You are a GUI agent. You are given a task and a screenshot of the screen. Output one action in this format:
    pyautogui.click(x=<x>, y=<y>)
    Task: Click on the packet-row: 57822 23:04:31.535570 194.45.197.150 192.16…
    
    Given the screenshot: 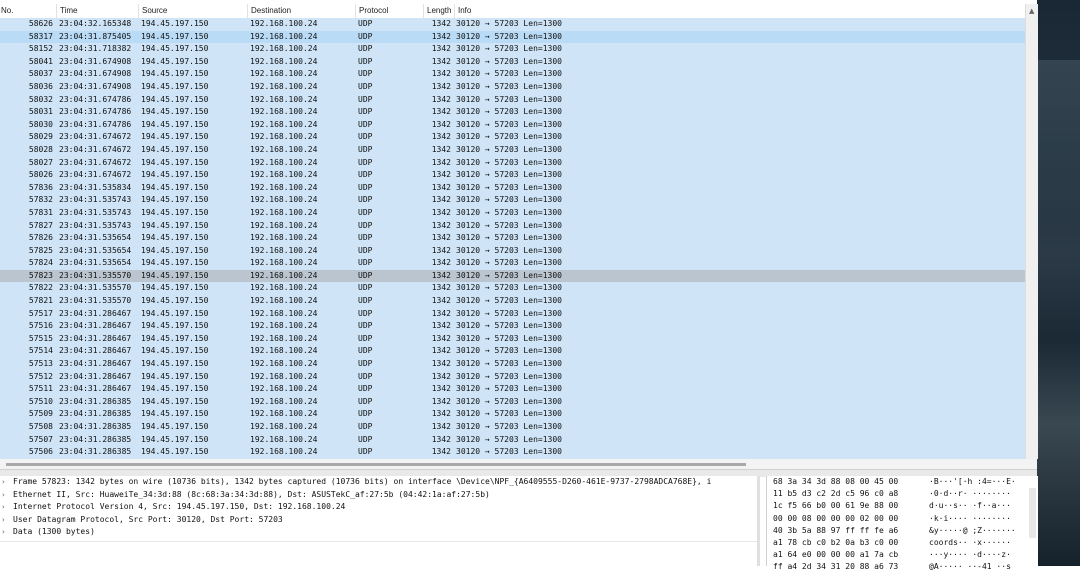 What is the action you would take?
    pyautogui.click(x=512, y=288)
    